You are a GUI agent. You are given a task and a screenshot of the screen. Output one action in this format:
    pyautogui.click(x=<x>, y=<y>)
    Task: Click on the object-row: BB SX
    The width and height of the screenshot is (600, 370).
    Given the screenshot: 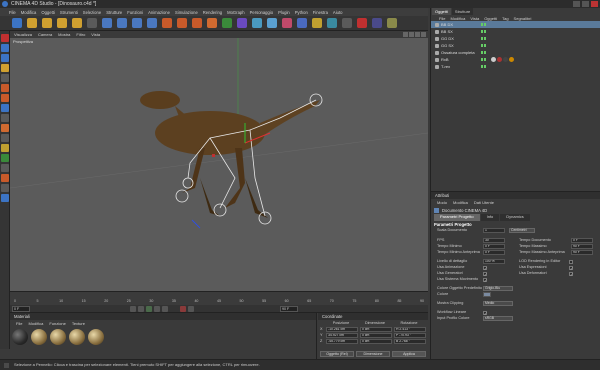 What is the action you would take?
    pyautogui.click(x=515, y=31)
    